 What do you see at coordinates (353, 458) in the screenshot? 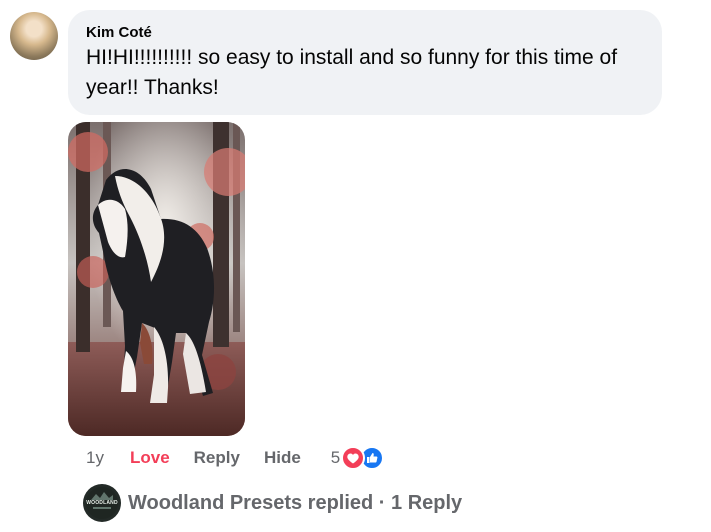
I see `heart-icon` at bounding box center [353, 458].